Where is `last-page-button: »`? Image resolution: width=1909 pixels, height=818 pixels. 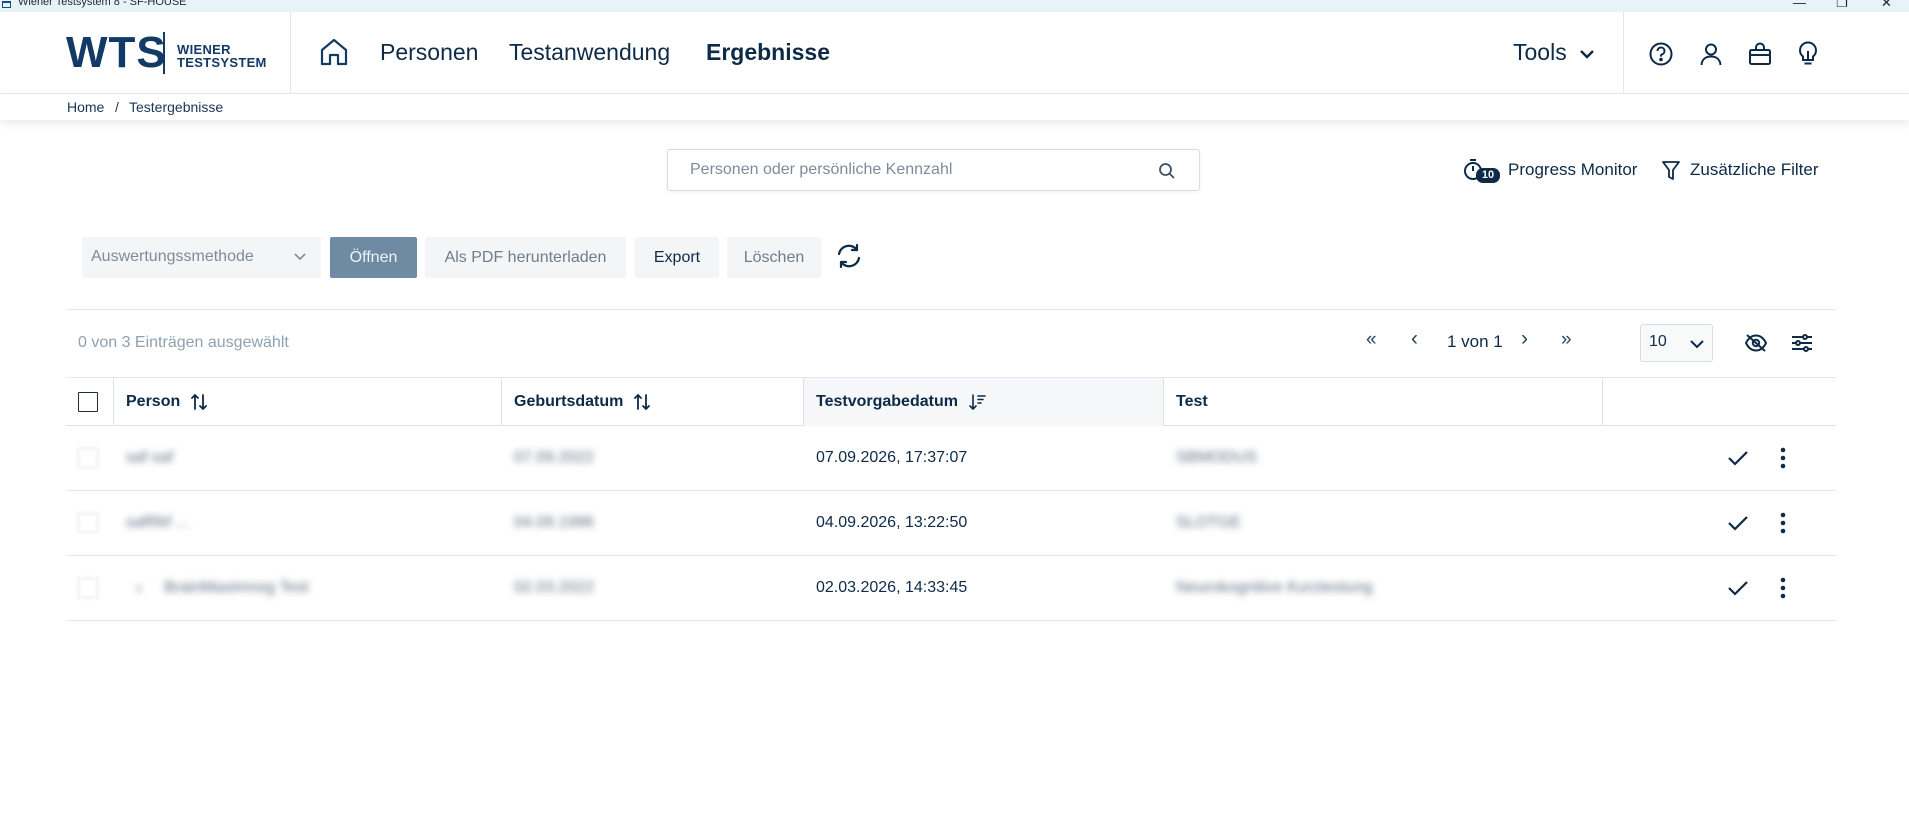
last-page-button: » is located at coordinates (1566, 340).